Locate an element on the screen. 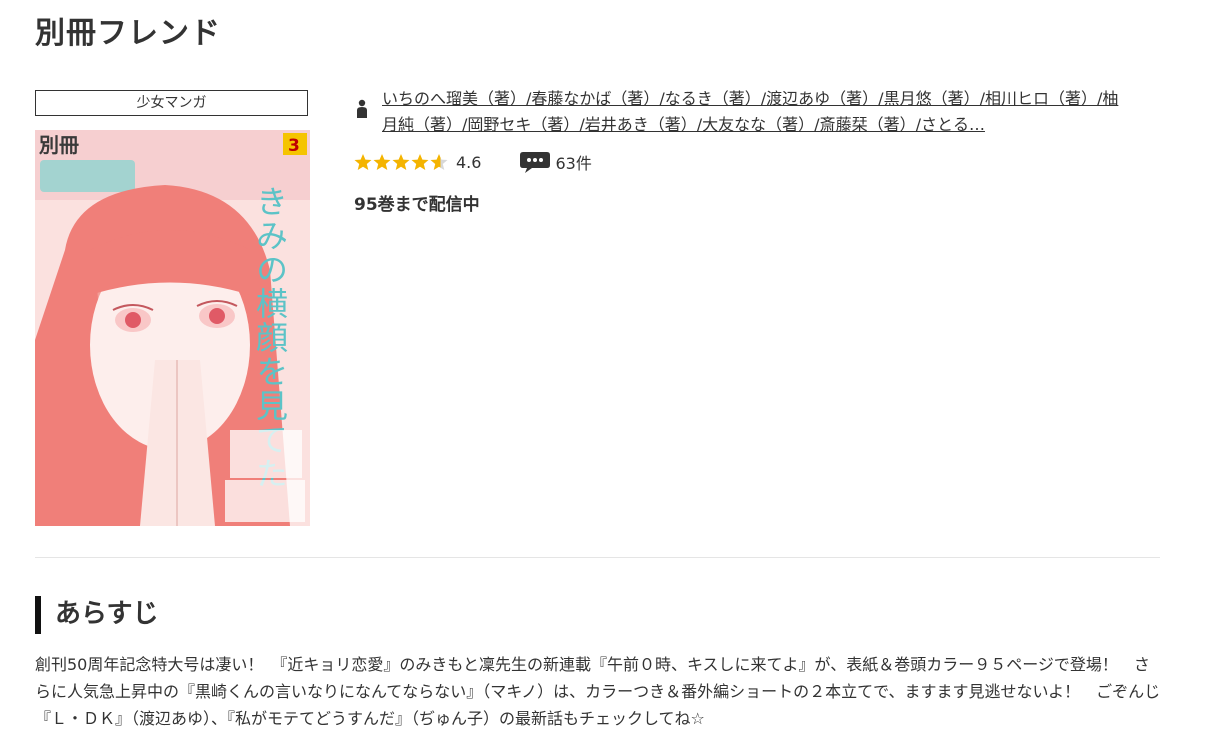 This screenshot has width=1211, height=745. cover-issue-badge: 3 is located at coordinates (294, 146).